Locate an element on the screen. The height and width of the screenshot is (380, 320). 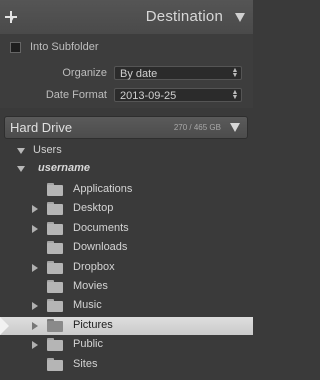
drive-size: 270 / 465 GB is located at coordinates (197, 127).